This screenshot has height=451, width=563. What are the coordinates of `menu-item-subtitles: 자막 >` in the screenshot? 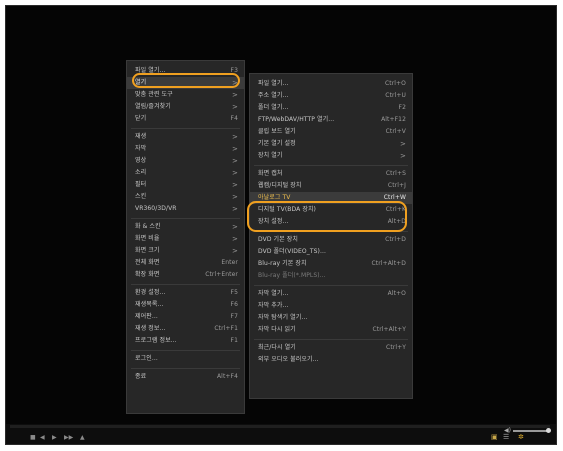 It's located at (185, 149).